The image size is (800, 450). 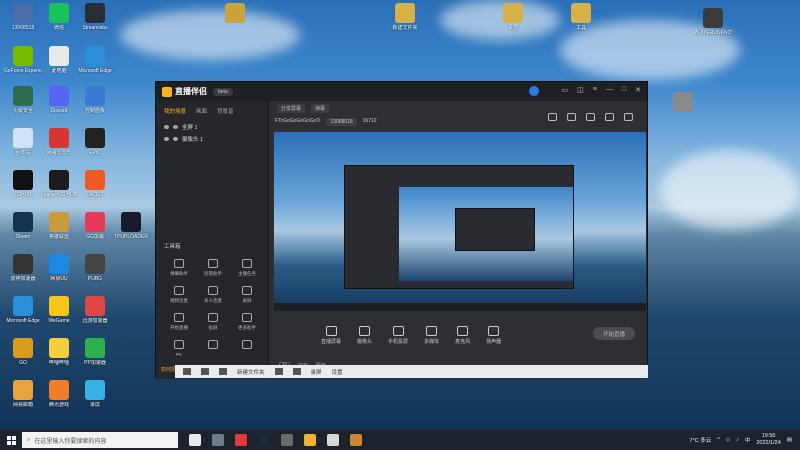 What do you see at coordinates (23, 184) in the screenshot?
I see `desktop-icon: LGHUB` at bounding box center [23, 184].